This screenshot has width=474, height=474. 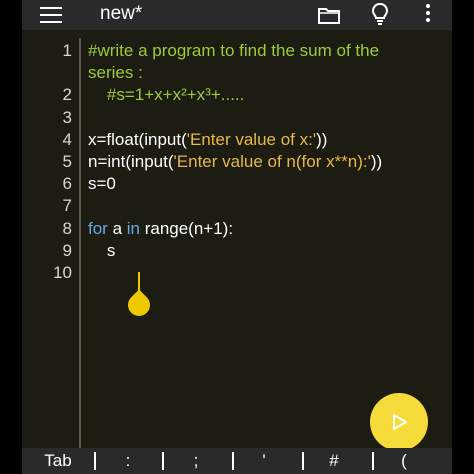 I want to click on code-text: x=float(input('Enter value of x:')), so click(x=207, y=140).